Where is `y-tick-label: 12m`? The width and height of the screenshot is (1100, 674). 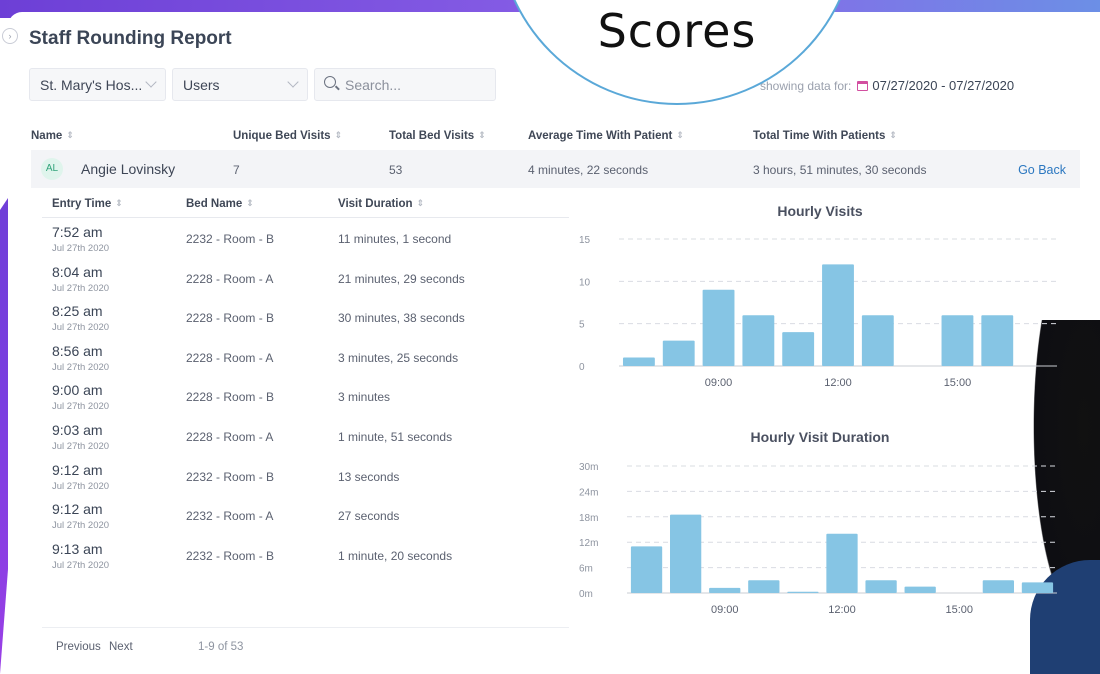
y-tick-label: 12m is located at coordinates (588, 543).